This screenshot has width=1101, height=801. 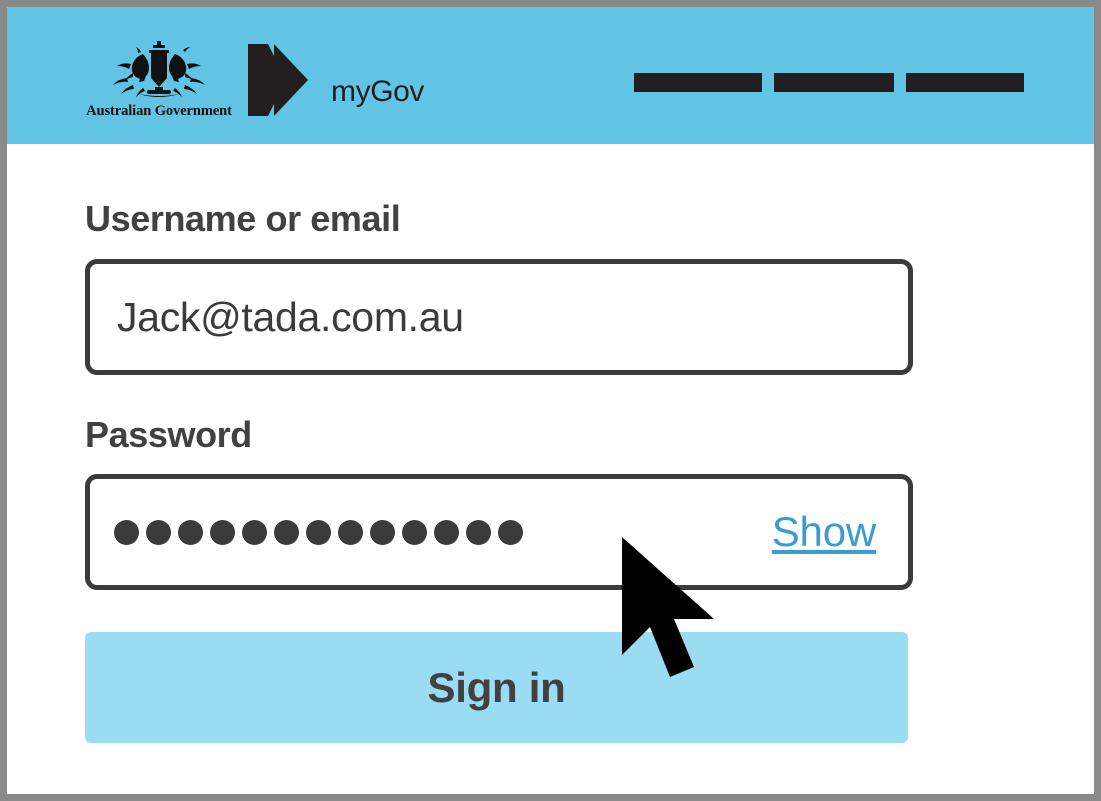 What do you see at coordinates (159, 69) in the screenshot?
I see `australian-coat-of-arms-icon` at bounding box center [159, 69].